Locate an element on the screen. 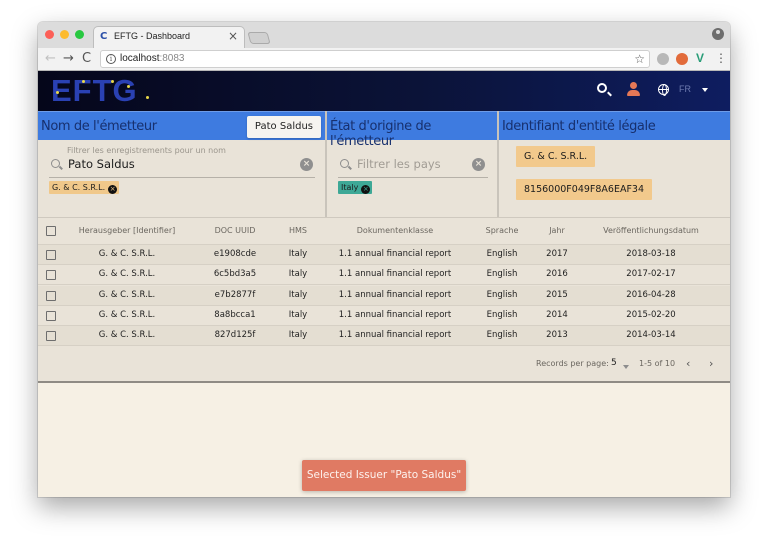 The height and width of the screenshot is (552, 768). doc-uuid-cell: 8a8bcca1 is located at coordinates (235, 314).